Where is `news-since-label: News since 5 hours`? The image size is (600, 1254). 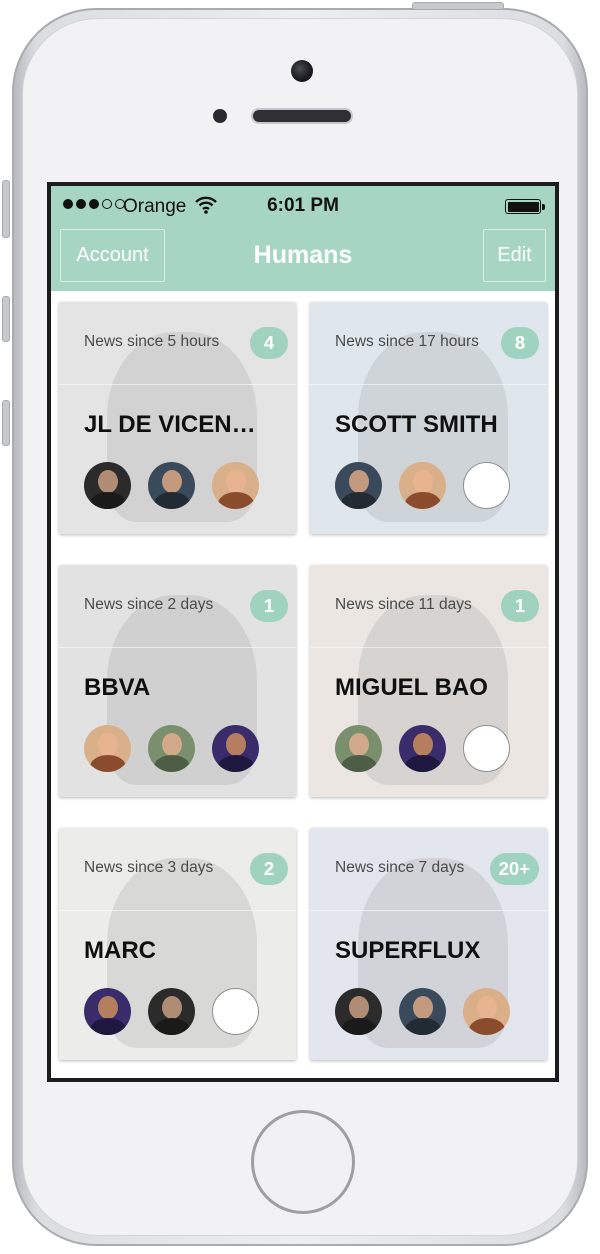 news-since-label: News since 5 hours is located at coordinates (152, 341).